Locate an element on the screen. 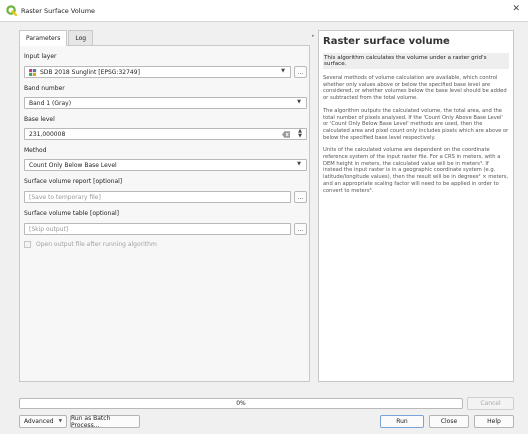  tab-bar: Parameters Log is located at coordinates (56, 38).